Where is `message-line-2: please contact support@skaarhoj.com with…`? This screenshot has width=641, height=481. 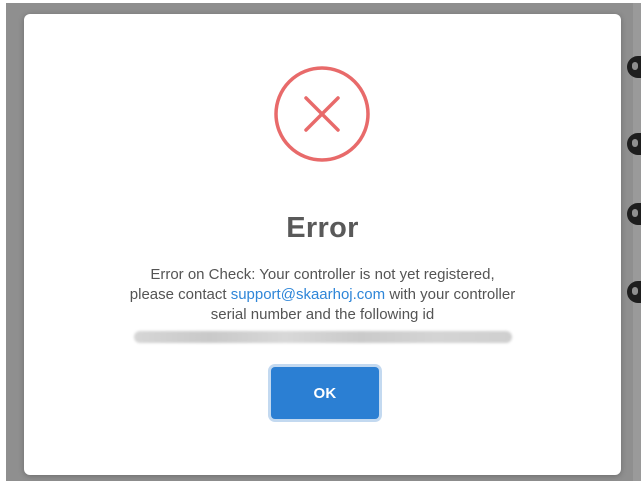 message-line-2: please contact support@skaarhoj.com with… is located at coordinates (322, 295).